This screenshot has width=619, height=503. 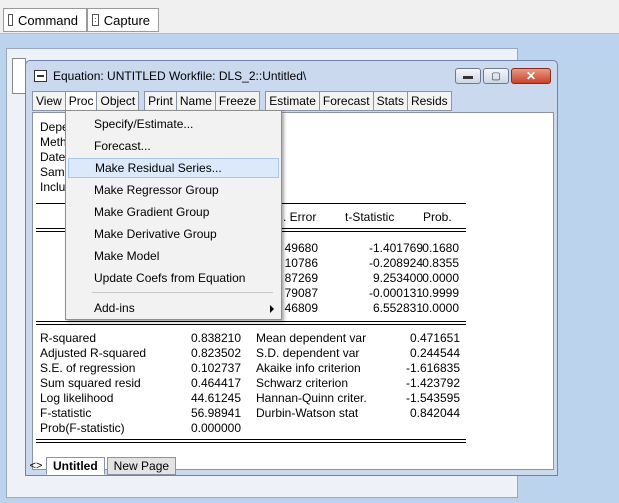 What do you see at coordinates (311, 338) in the screenshot?
I see `stat-label: Mean dependent var` at bounding box center [311, 338].